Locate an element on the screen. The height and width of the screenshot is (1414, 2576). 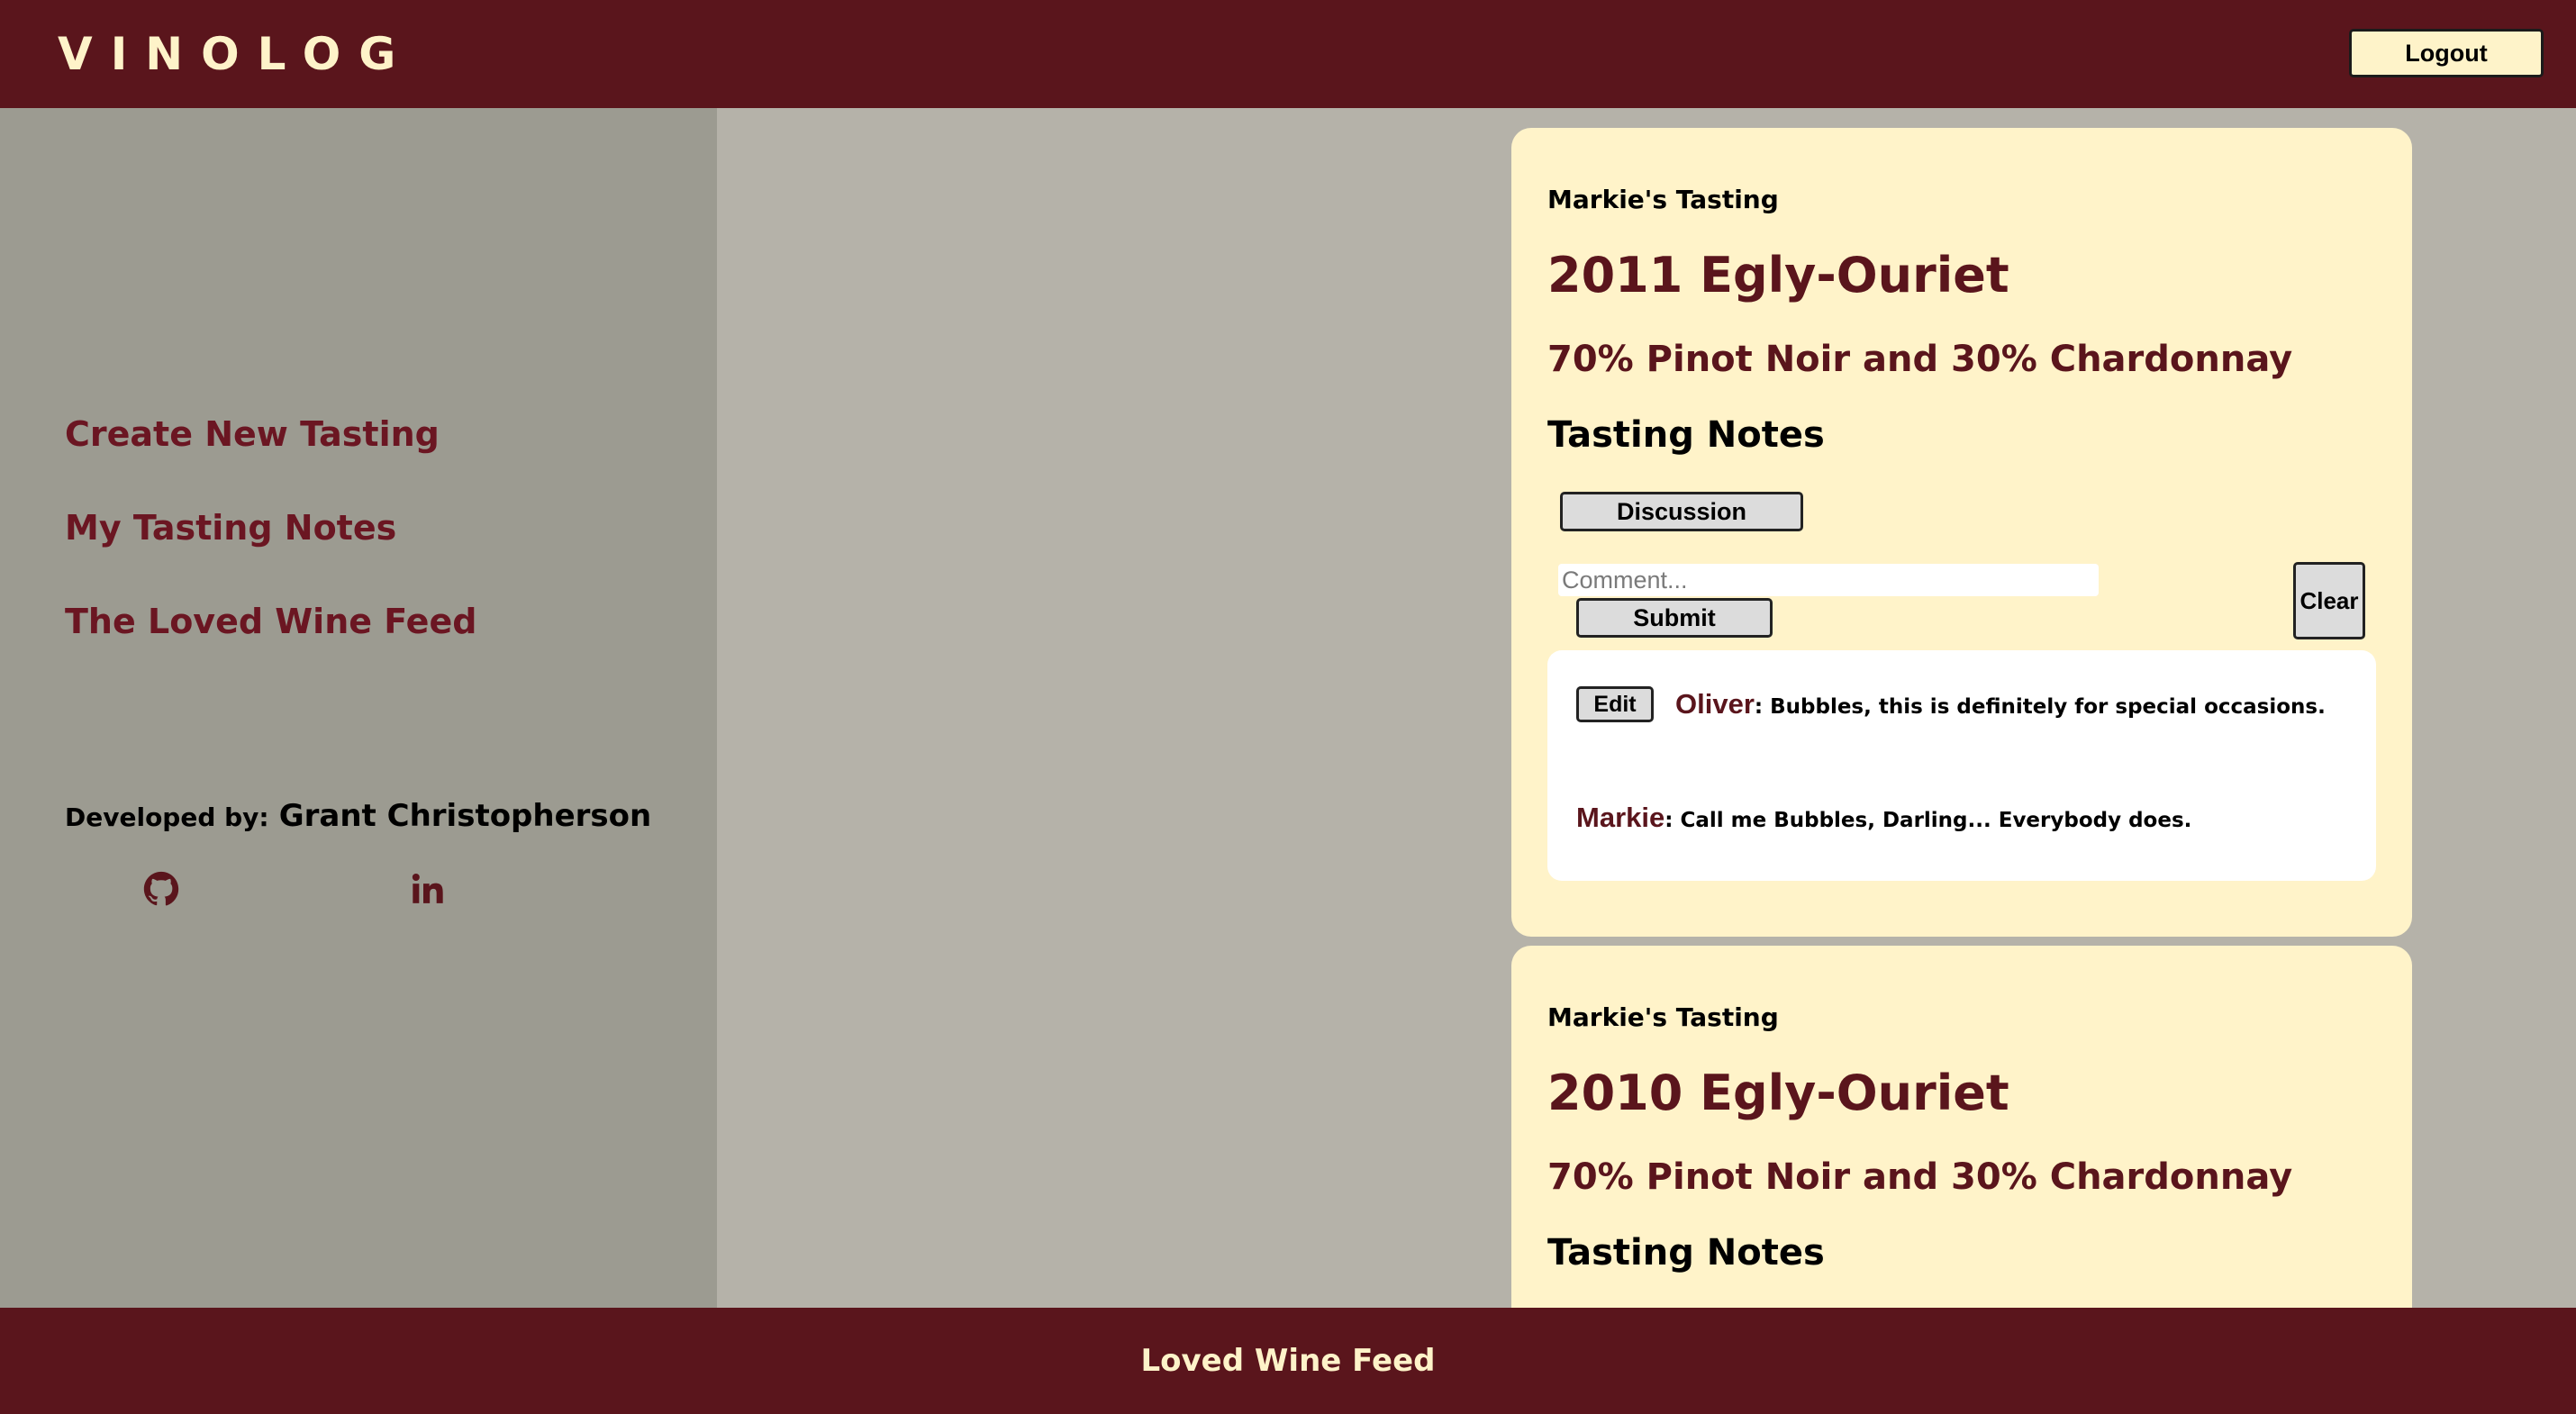
github-icon-graphic is located at coordinates (161, 888).